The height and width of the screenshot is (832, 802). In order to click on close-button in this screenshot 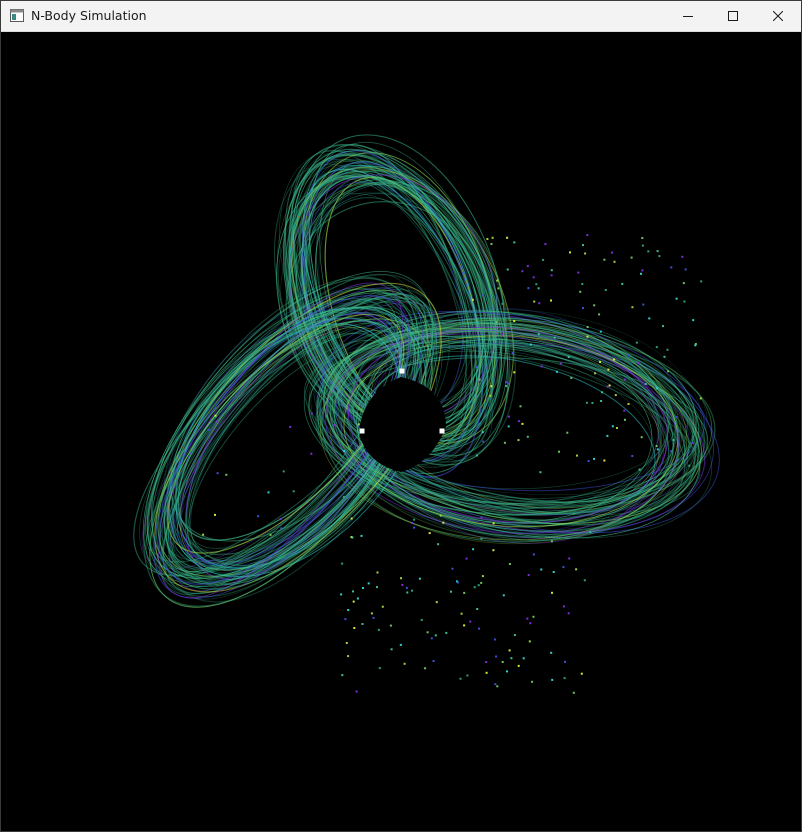, I will do `click(778, 16)`.